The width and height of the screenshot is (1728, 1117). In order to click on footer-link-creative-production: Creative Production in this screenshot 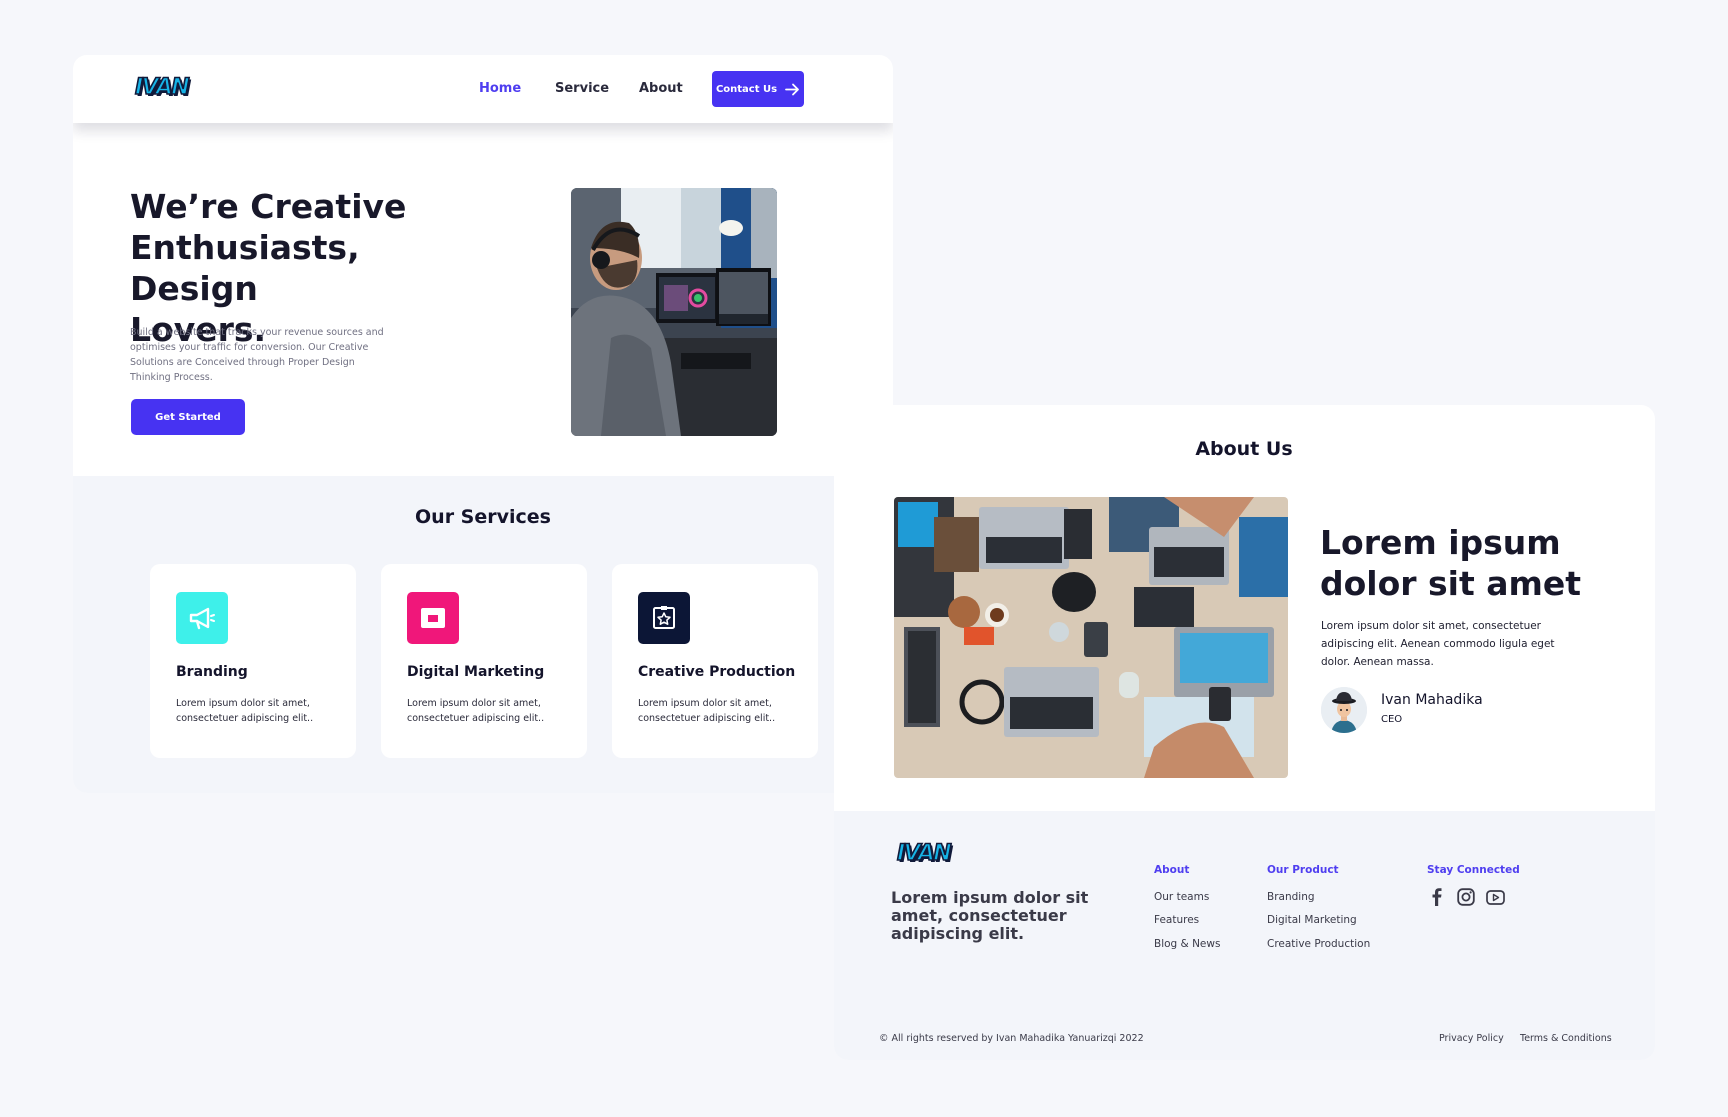, I will do `click(1318, 944)`.